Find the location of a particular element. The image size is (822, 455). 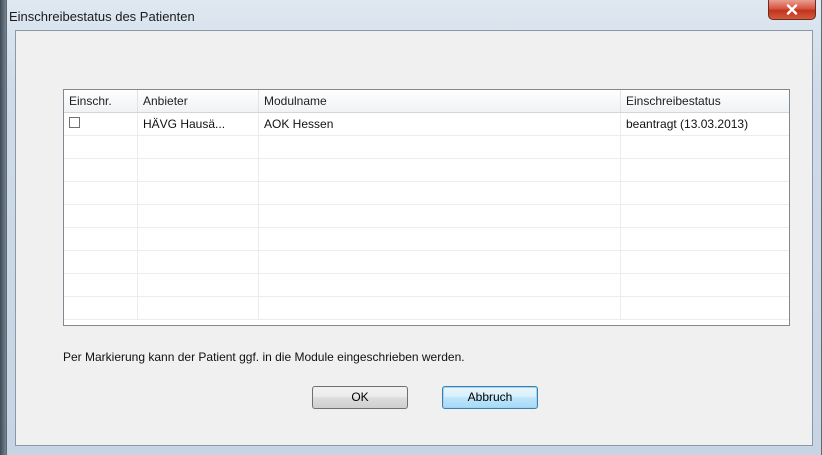

window-title: Einschreibestatus des Patienten is located at coordinates (102, 16).